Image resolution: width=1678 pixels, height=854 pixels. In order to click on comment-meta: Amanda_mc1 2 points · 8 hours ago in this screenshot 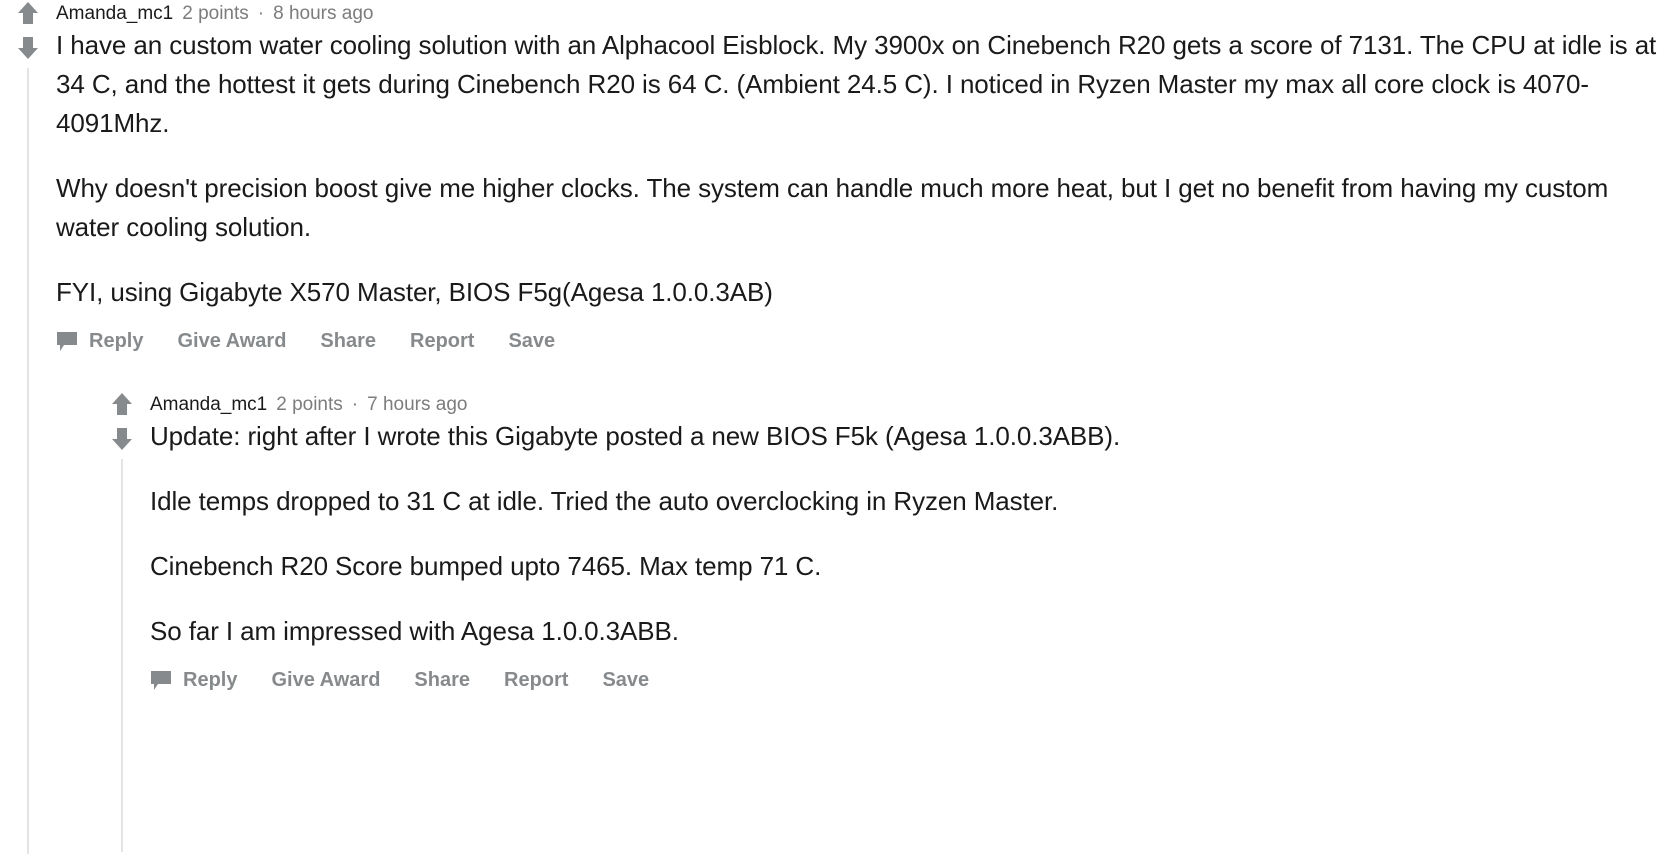, I will do `click(857, 14)`.